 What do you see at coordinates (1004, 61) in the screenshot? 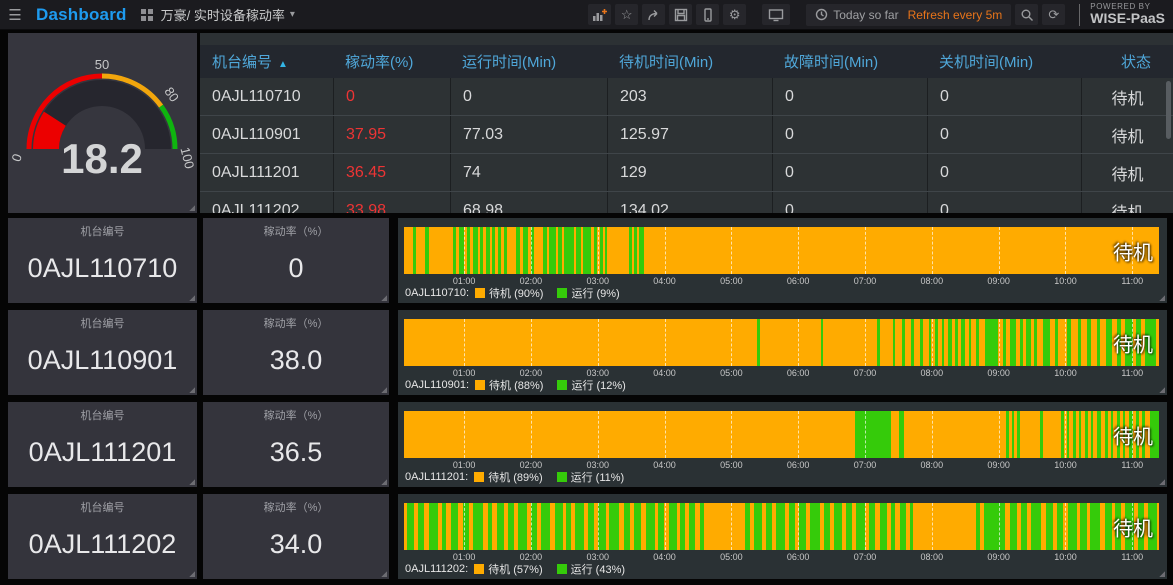
I see `col-header-off: 关机时间(Min)` at bounding box center [1004, 61].